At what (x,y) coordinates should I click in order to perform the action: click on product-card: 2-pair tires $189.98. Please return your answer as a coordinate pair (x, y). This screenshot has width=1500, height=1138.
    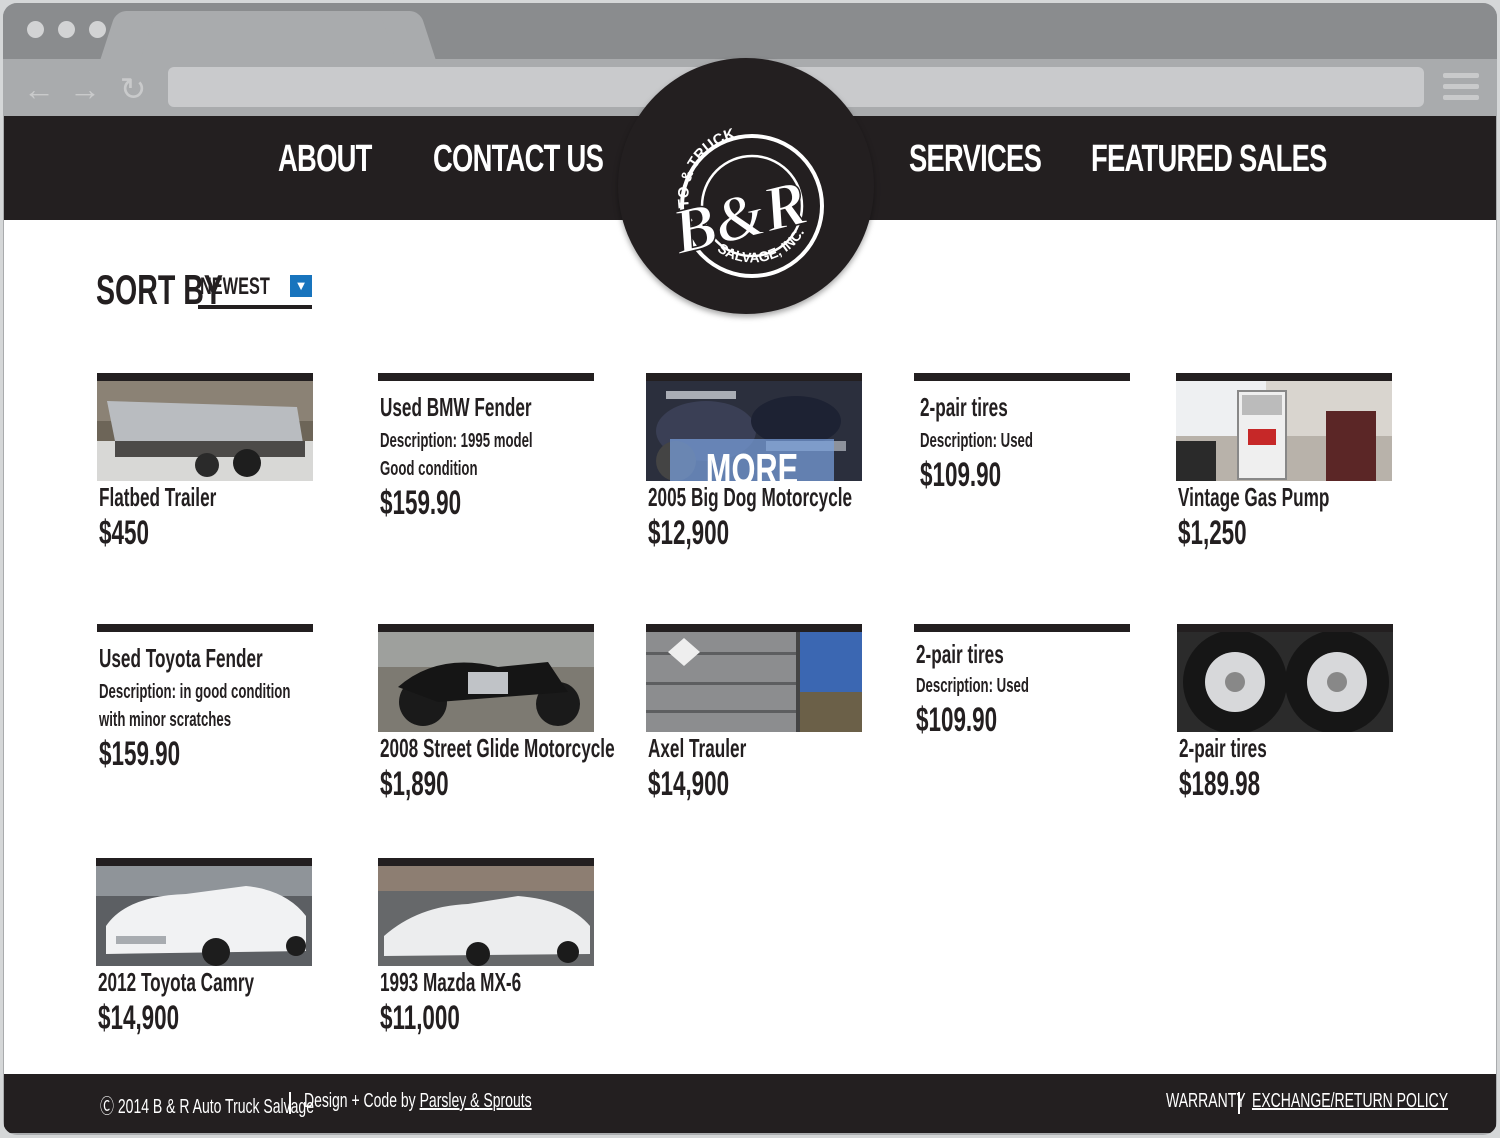
    Looking at the image, I should click on (1285, 714).